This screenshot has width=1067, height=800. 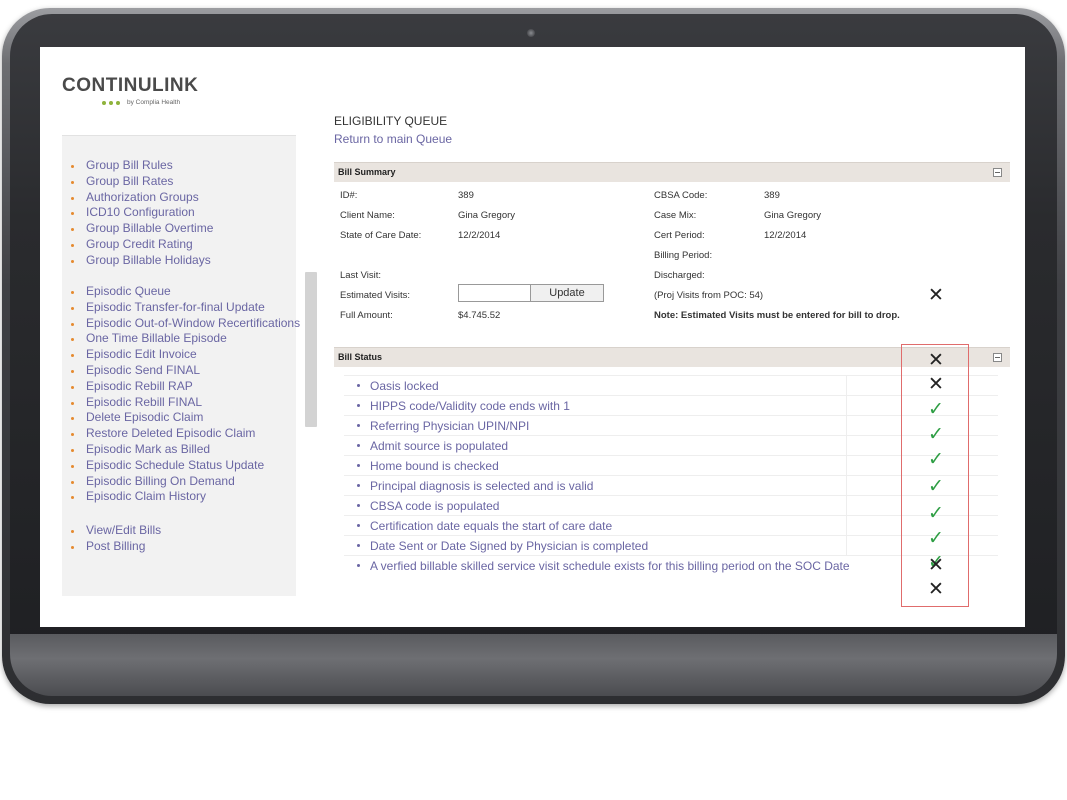 What do you see at coordinates (671, 425) in the screenshot?
I see `status-row-referring-physician: Referring Physician UPIN/NPI` at bounding box center [671, 425].